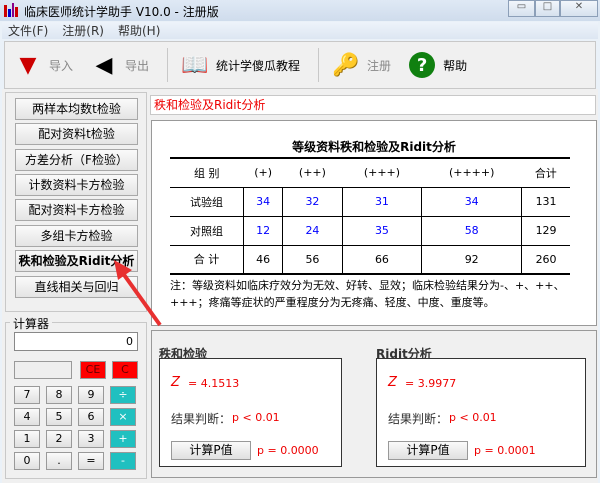 The width and height of the screenshot is (600, 483). What do you see at coordinates (312, 201) in the screenshot?
I see `value-input: 32` at bounding box center [312, 201].